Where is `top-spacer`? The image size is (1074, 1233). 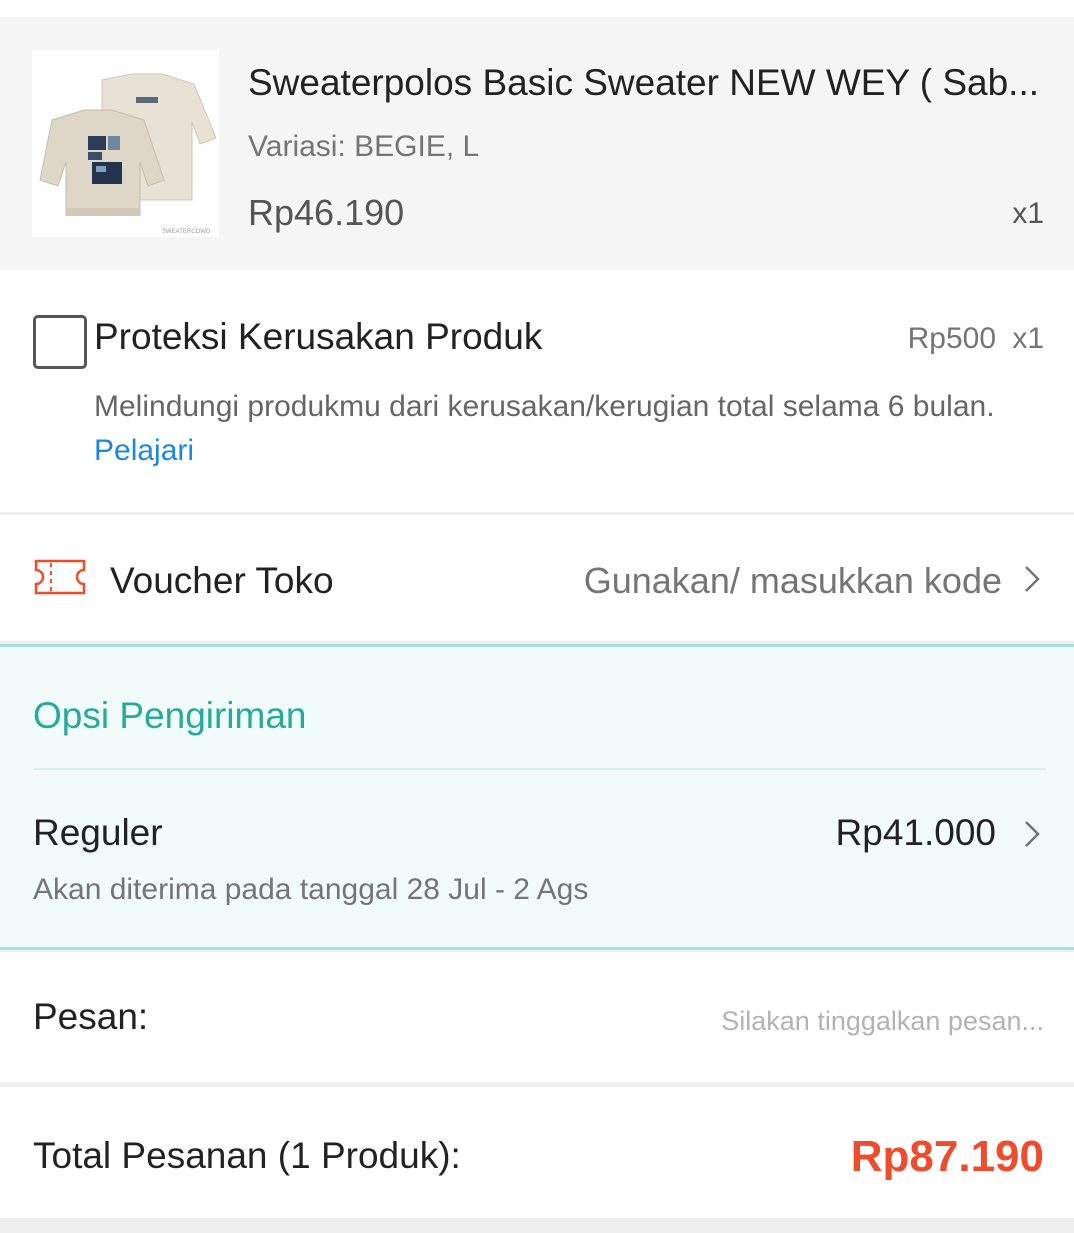 top-spacer is located at coordinates (537, 8).